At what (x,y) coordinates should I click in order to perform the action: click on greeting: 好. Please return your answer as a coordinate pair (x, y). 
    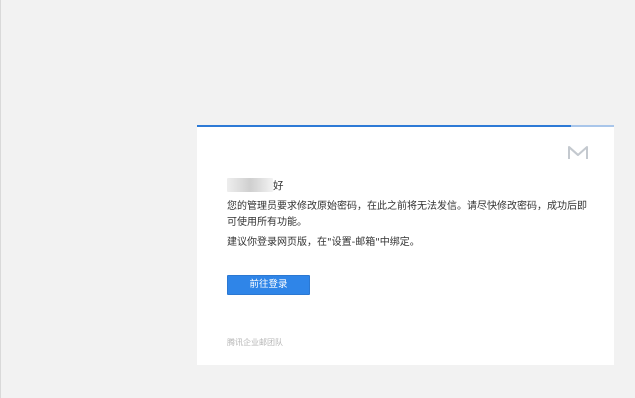
    Looking at the image, I should click on (255, 185).